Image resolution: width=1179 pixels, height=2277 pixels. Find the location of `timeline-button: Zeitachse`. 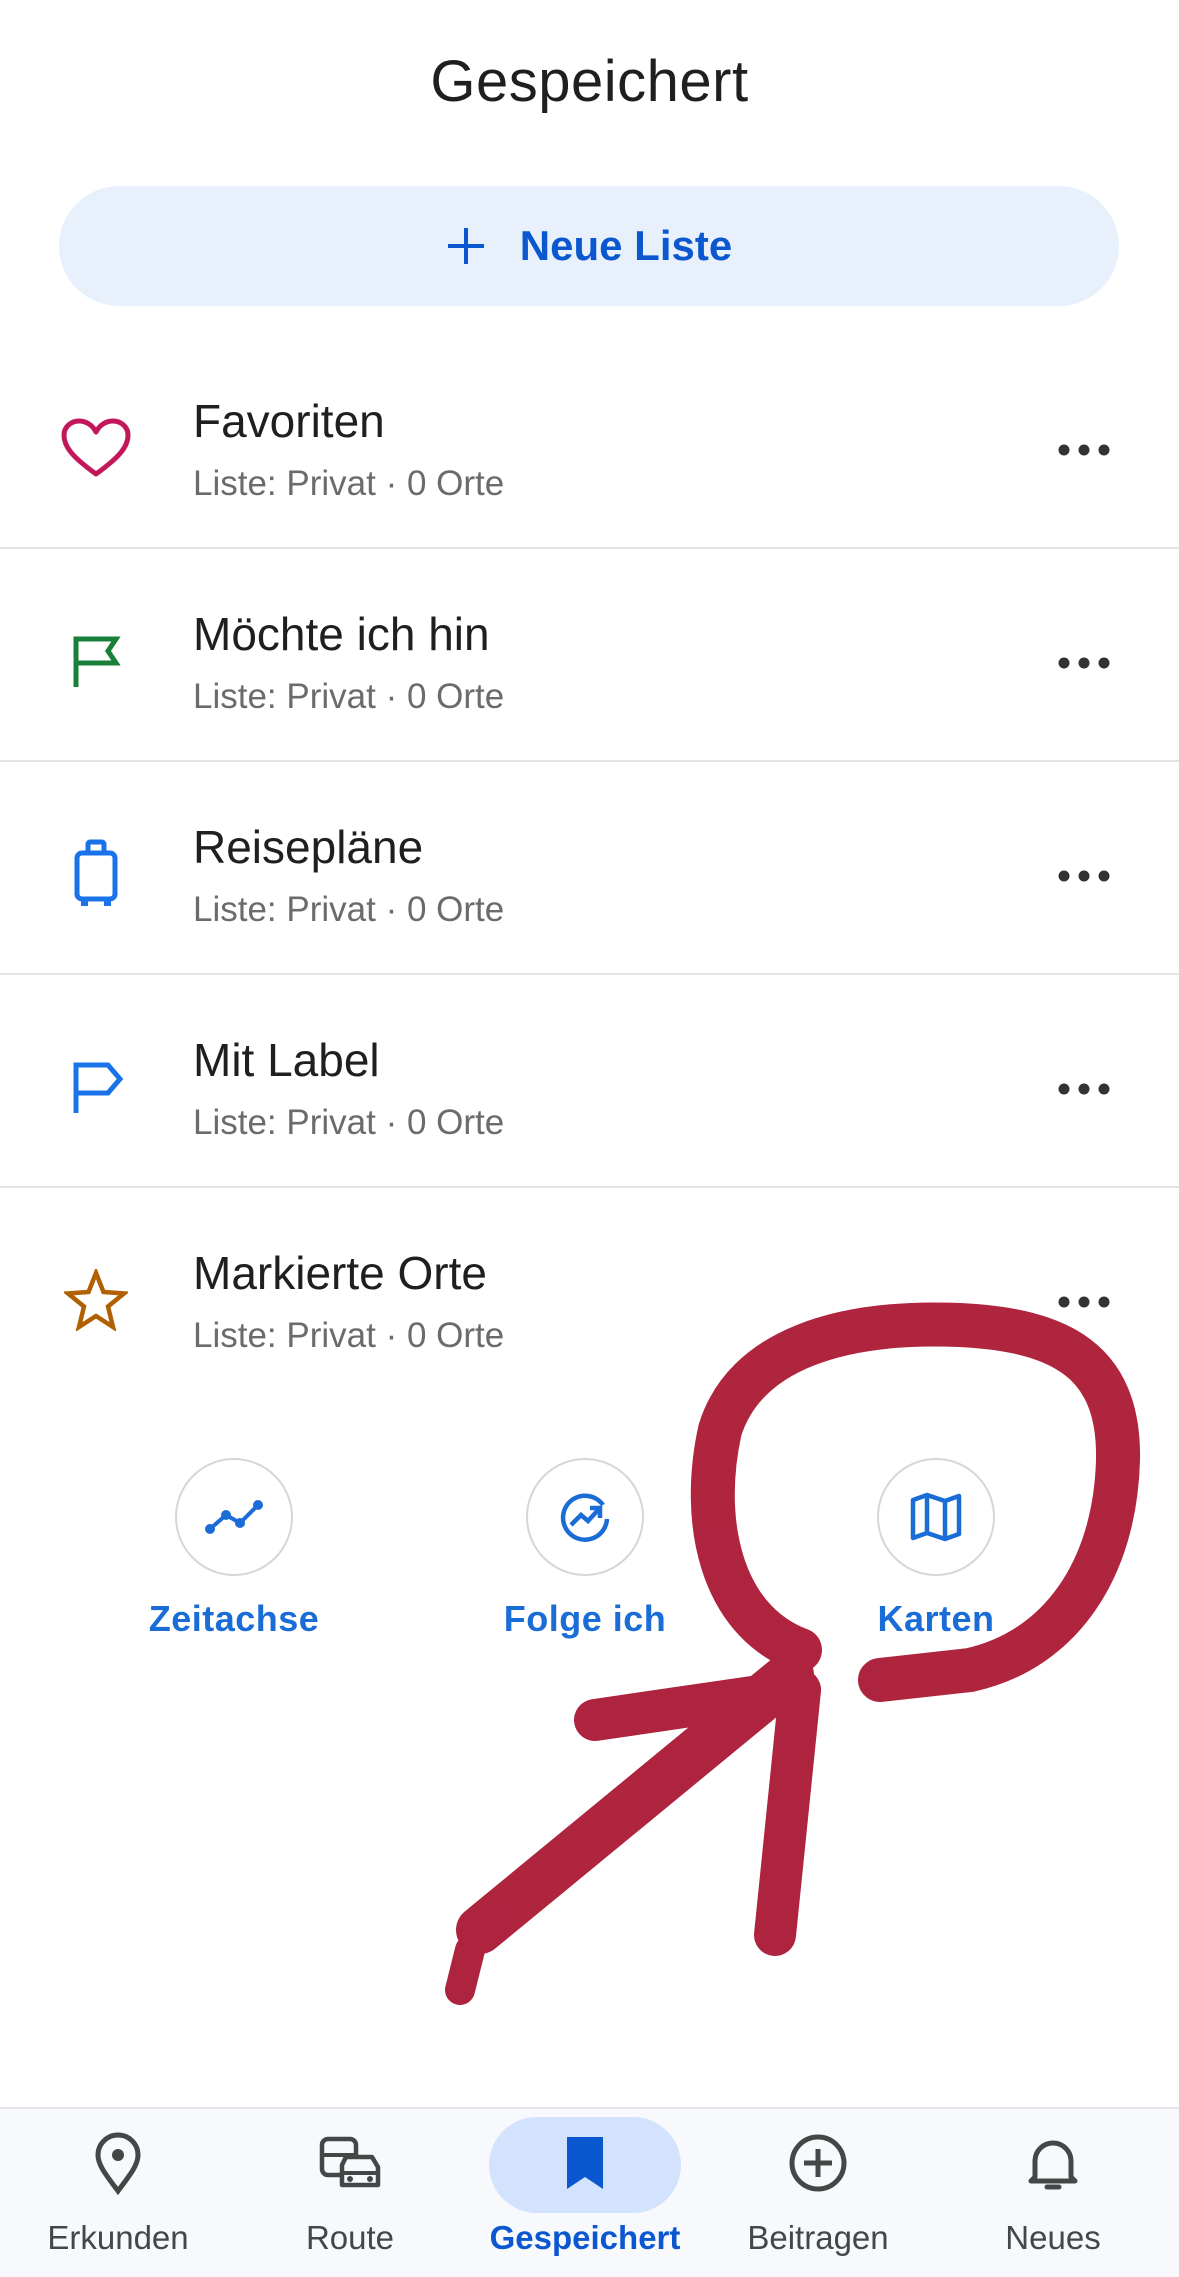

timeline-button: Zeitachse is located at coordinates (234, 1548).